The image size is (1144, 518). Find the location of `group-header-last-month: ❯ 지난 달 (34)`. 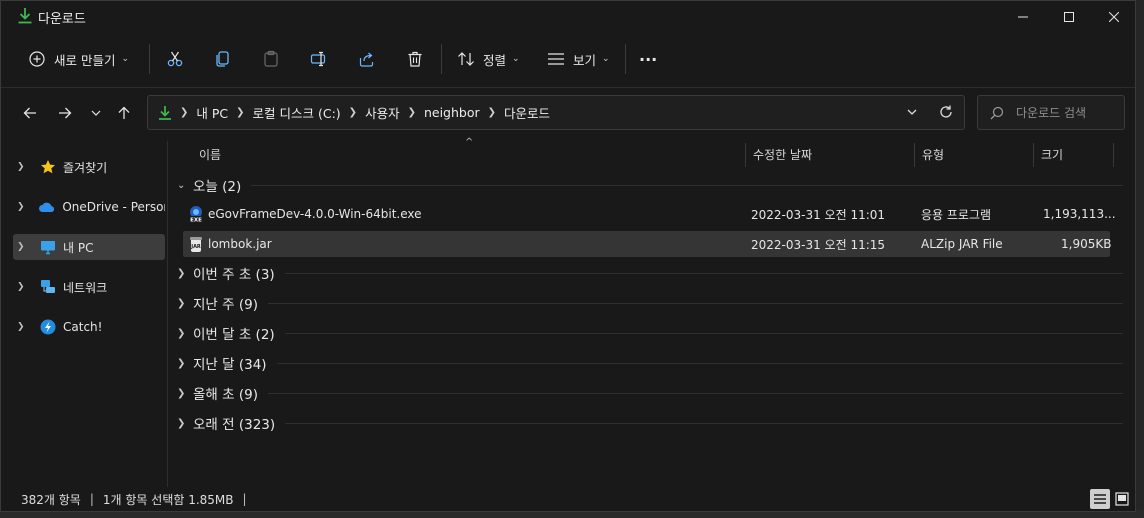

group-header-last-month: ❯ 지난 달 (34) is located at coordinates (651, 363).